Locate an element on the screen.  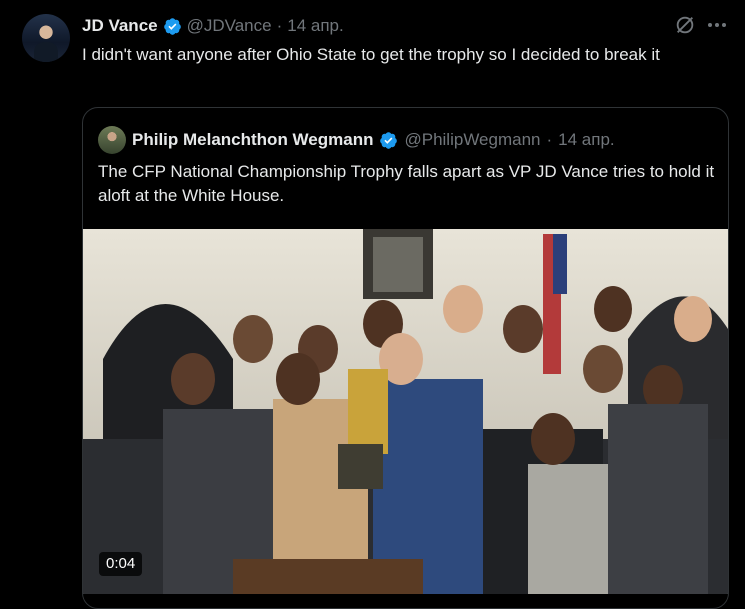
quoted-author-avatar is located at coordinates (112, 140).